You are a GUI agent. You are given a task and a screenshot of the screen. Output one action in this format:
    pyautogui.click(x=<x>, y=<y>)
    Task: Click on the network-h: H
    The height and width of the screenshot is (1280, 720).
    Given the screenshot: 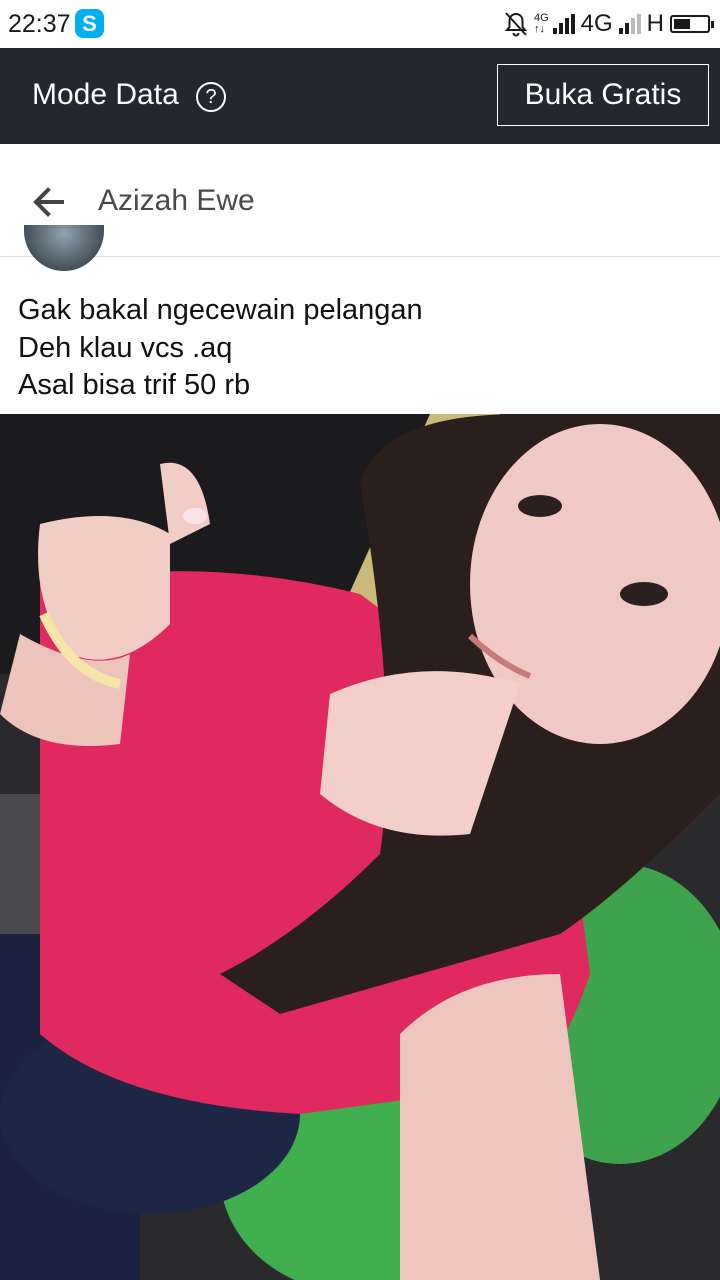 What is the action you would take?
    pyautogui.click(x=655, y=23)
    